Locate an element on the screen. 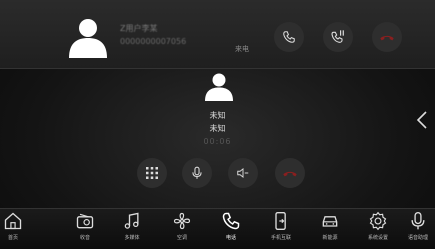 This screenshot has width=435, height=249. home-icon is located at coordinates (13, 221).